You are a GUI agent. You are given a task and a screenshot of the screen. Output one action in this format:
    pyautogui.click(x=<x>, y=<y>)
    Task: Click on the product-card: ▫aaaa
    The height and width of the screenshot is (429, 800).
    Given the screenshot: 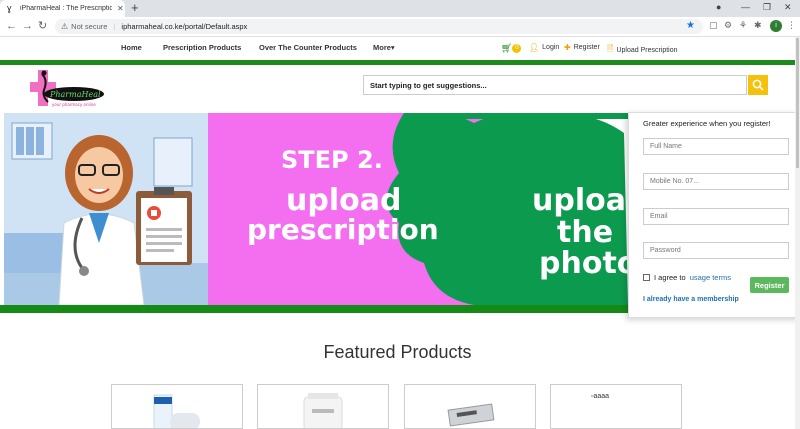 What is the action you would take?
    pyautogui.click(x=616, y=406)
    